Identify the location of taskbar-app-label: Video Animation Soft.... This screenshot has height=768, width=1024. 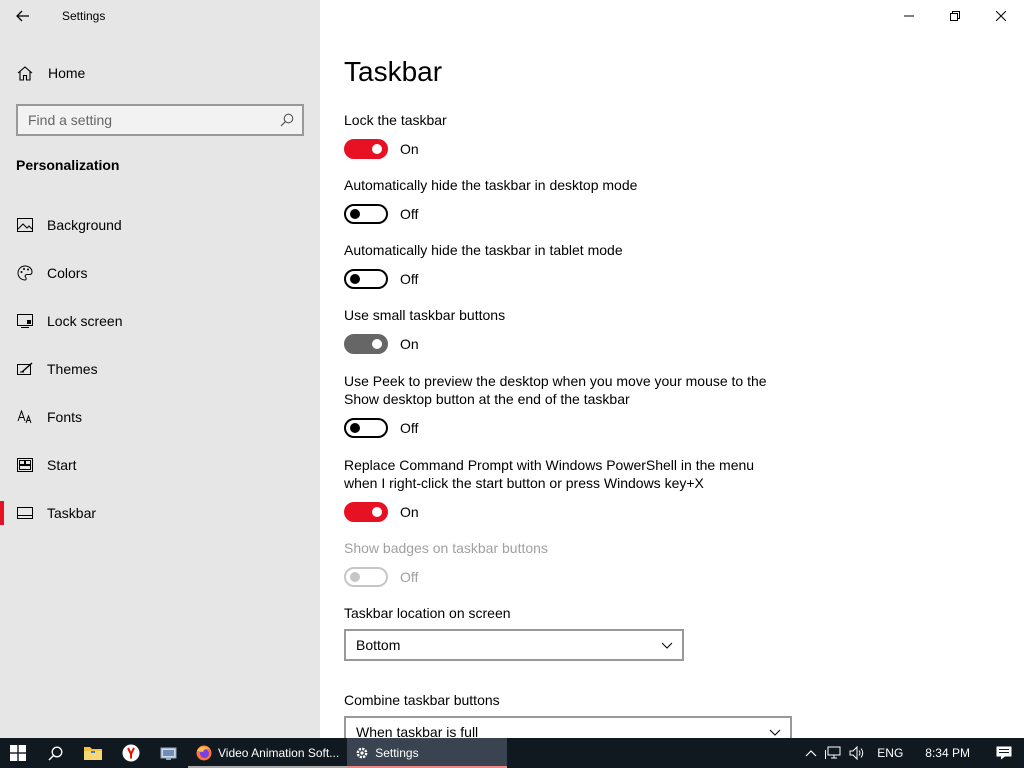
(279, 753).